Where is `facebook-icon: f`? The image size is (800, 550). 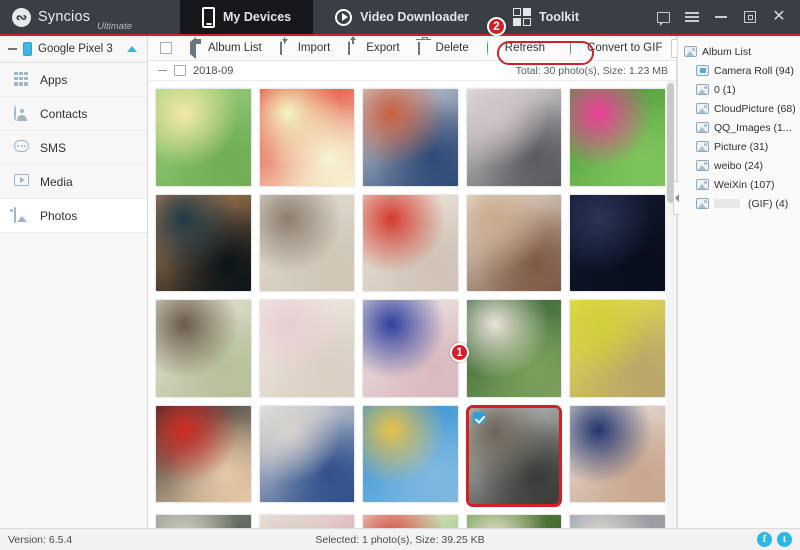
facebook-icon: f is located at coordinates (764, 539).